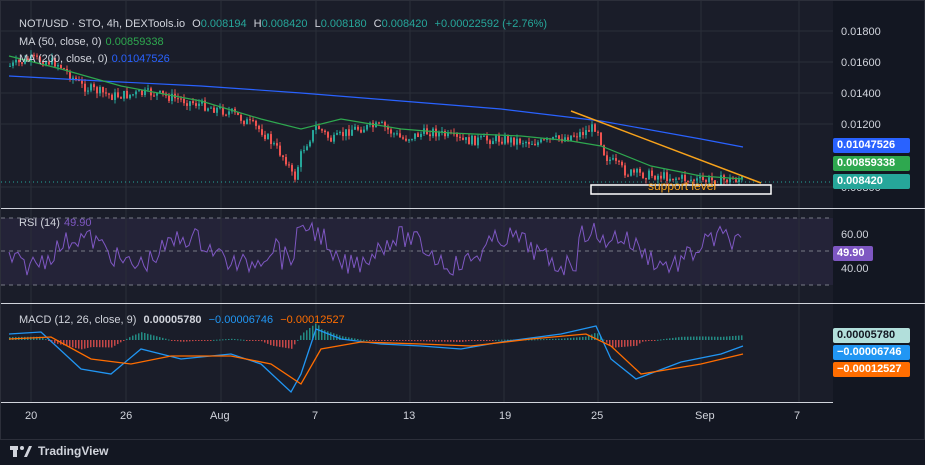  Describe the element at coordinates (57, 223) in the screenshot. I see `rsi-legend: RSI (14) 49.90` at that location.